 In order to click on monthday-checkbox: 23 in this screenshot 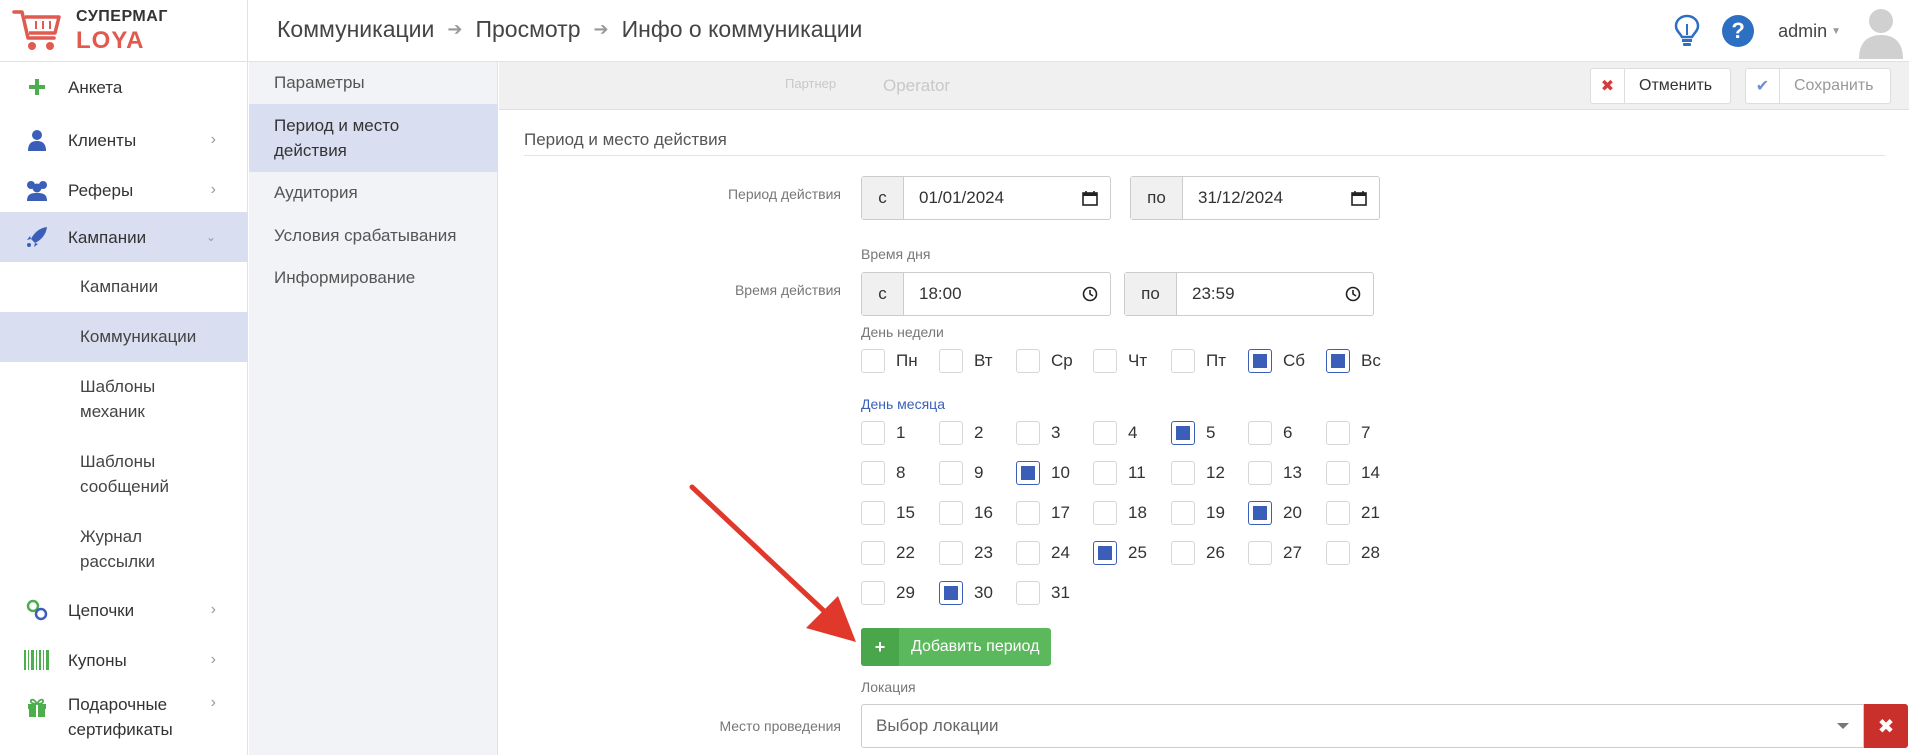, I will do `click(966, 553)`.